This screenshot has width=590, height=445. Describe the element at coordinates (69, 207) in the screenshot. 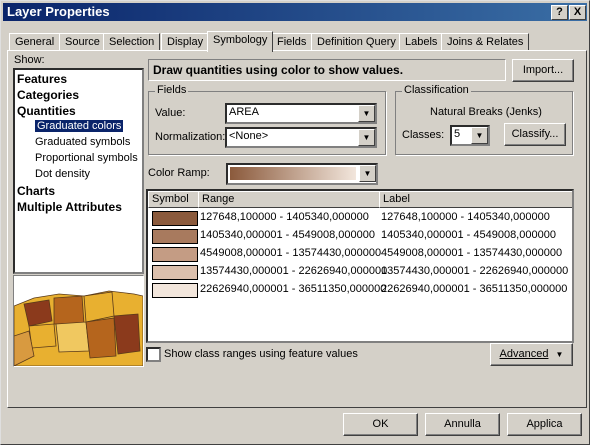

I see `show-item-multiple-attributes: Multiple Attributes` at that location.